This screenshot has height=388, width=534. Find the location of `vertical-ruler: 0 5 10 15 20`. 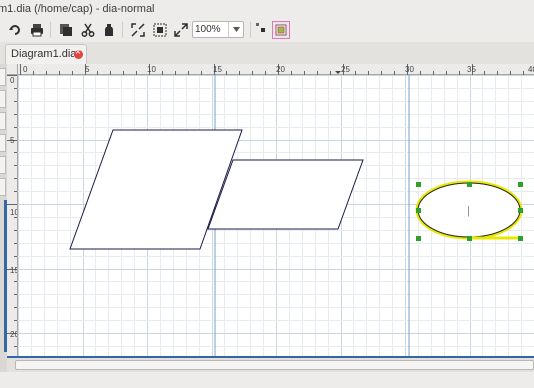

vertical-ruler: 0 5 10 15 20 is located at coordinates (12, 215).